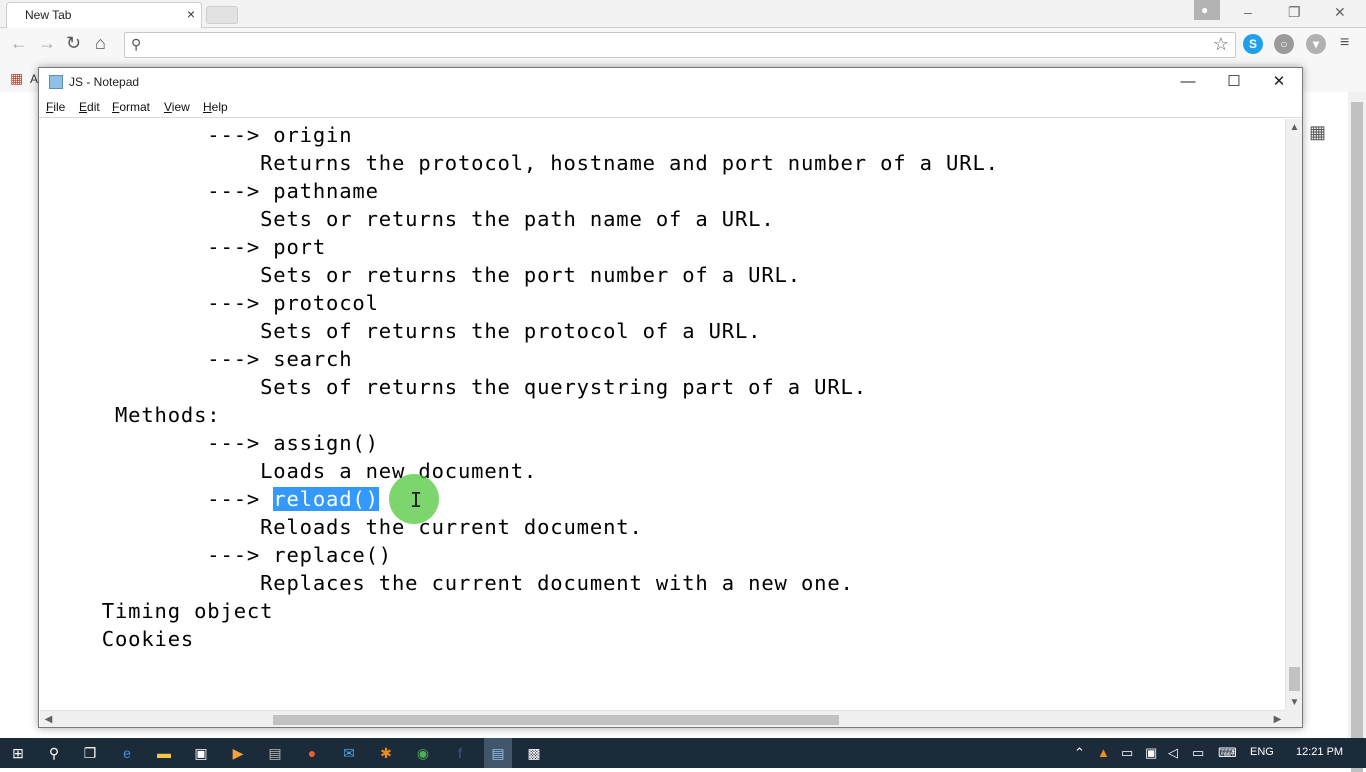 This screenshot has height=772, width=1366. I want to click on menu-file: File, so click(55, 107).